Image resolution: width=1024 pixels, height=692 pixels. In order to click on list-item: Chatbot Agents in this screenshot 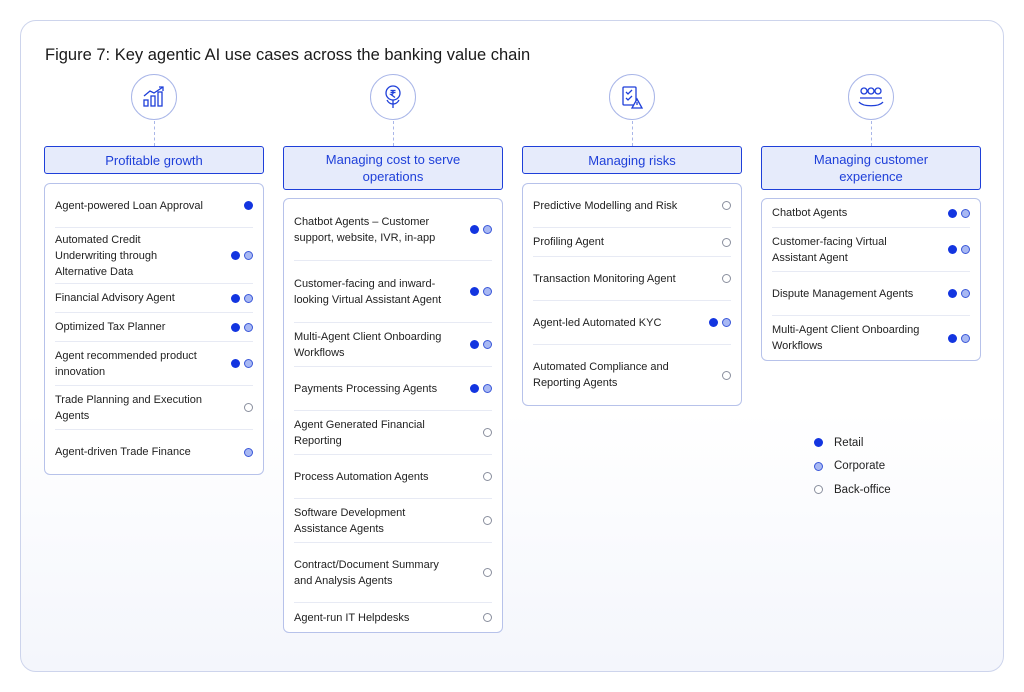, I will do `click(871, 213)`.